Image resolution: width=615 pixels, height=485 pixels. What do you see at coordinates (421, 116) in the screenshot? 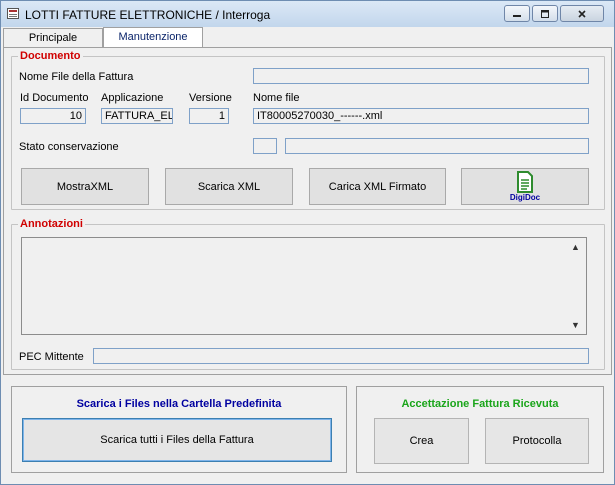
I see `nome-file-field: IT80005270030_------.xml` at bounding box center [421, 116].